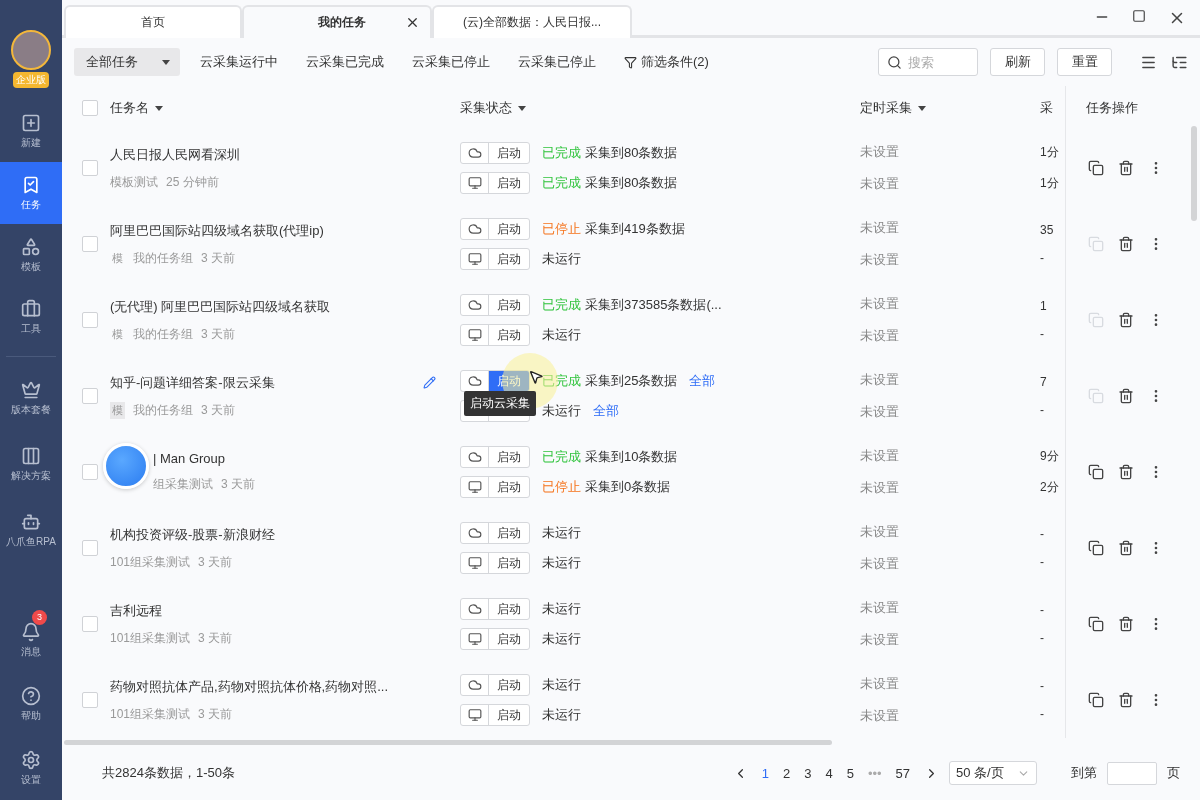 This screenshot has height=800, width=1200. Describe the element at coordinates (1047, 108) in the screenshot. I see `column-header: 采` at that location.